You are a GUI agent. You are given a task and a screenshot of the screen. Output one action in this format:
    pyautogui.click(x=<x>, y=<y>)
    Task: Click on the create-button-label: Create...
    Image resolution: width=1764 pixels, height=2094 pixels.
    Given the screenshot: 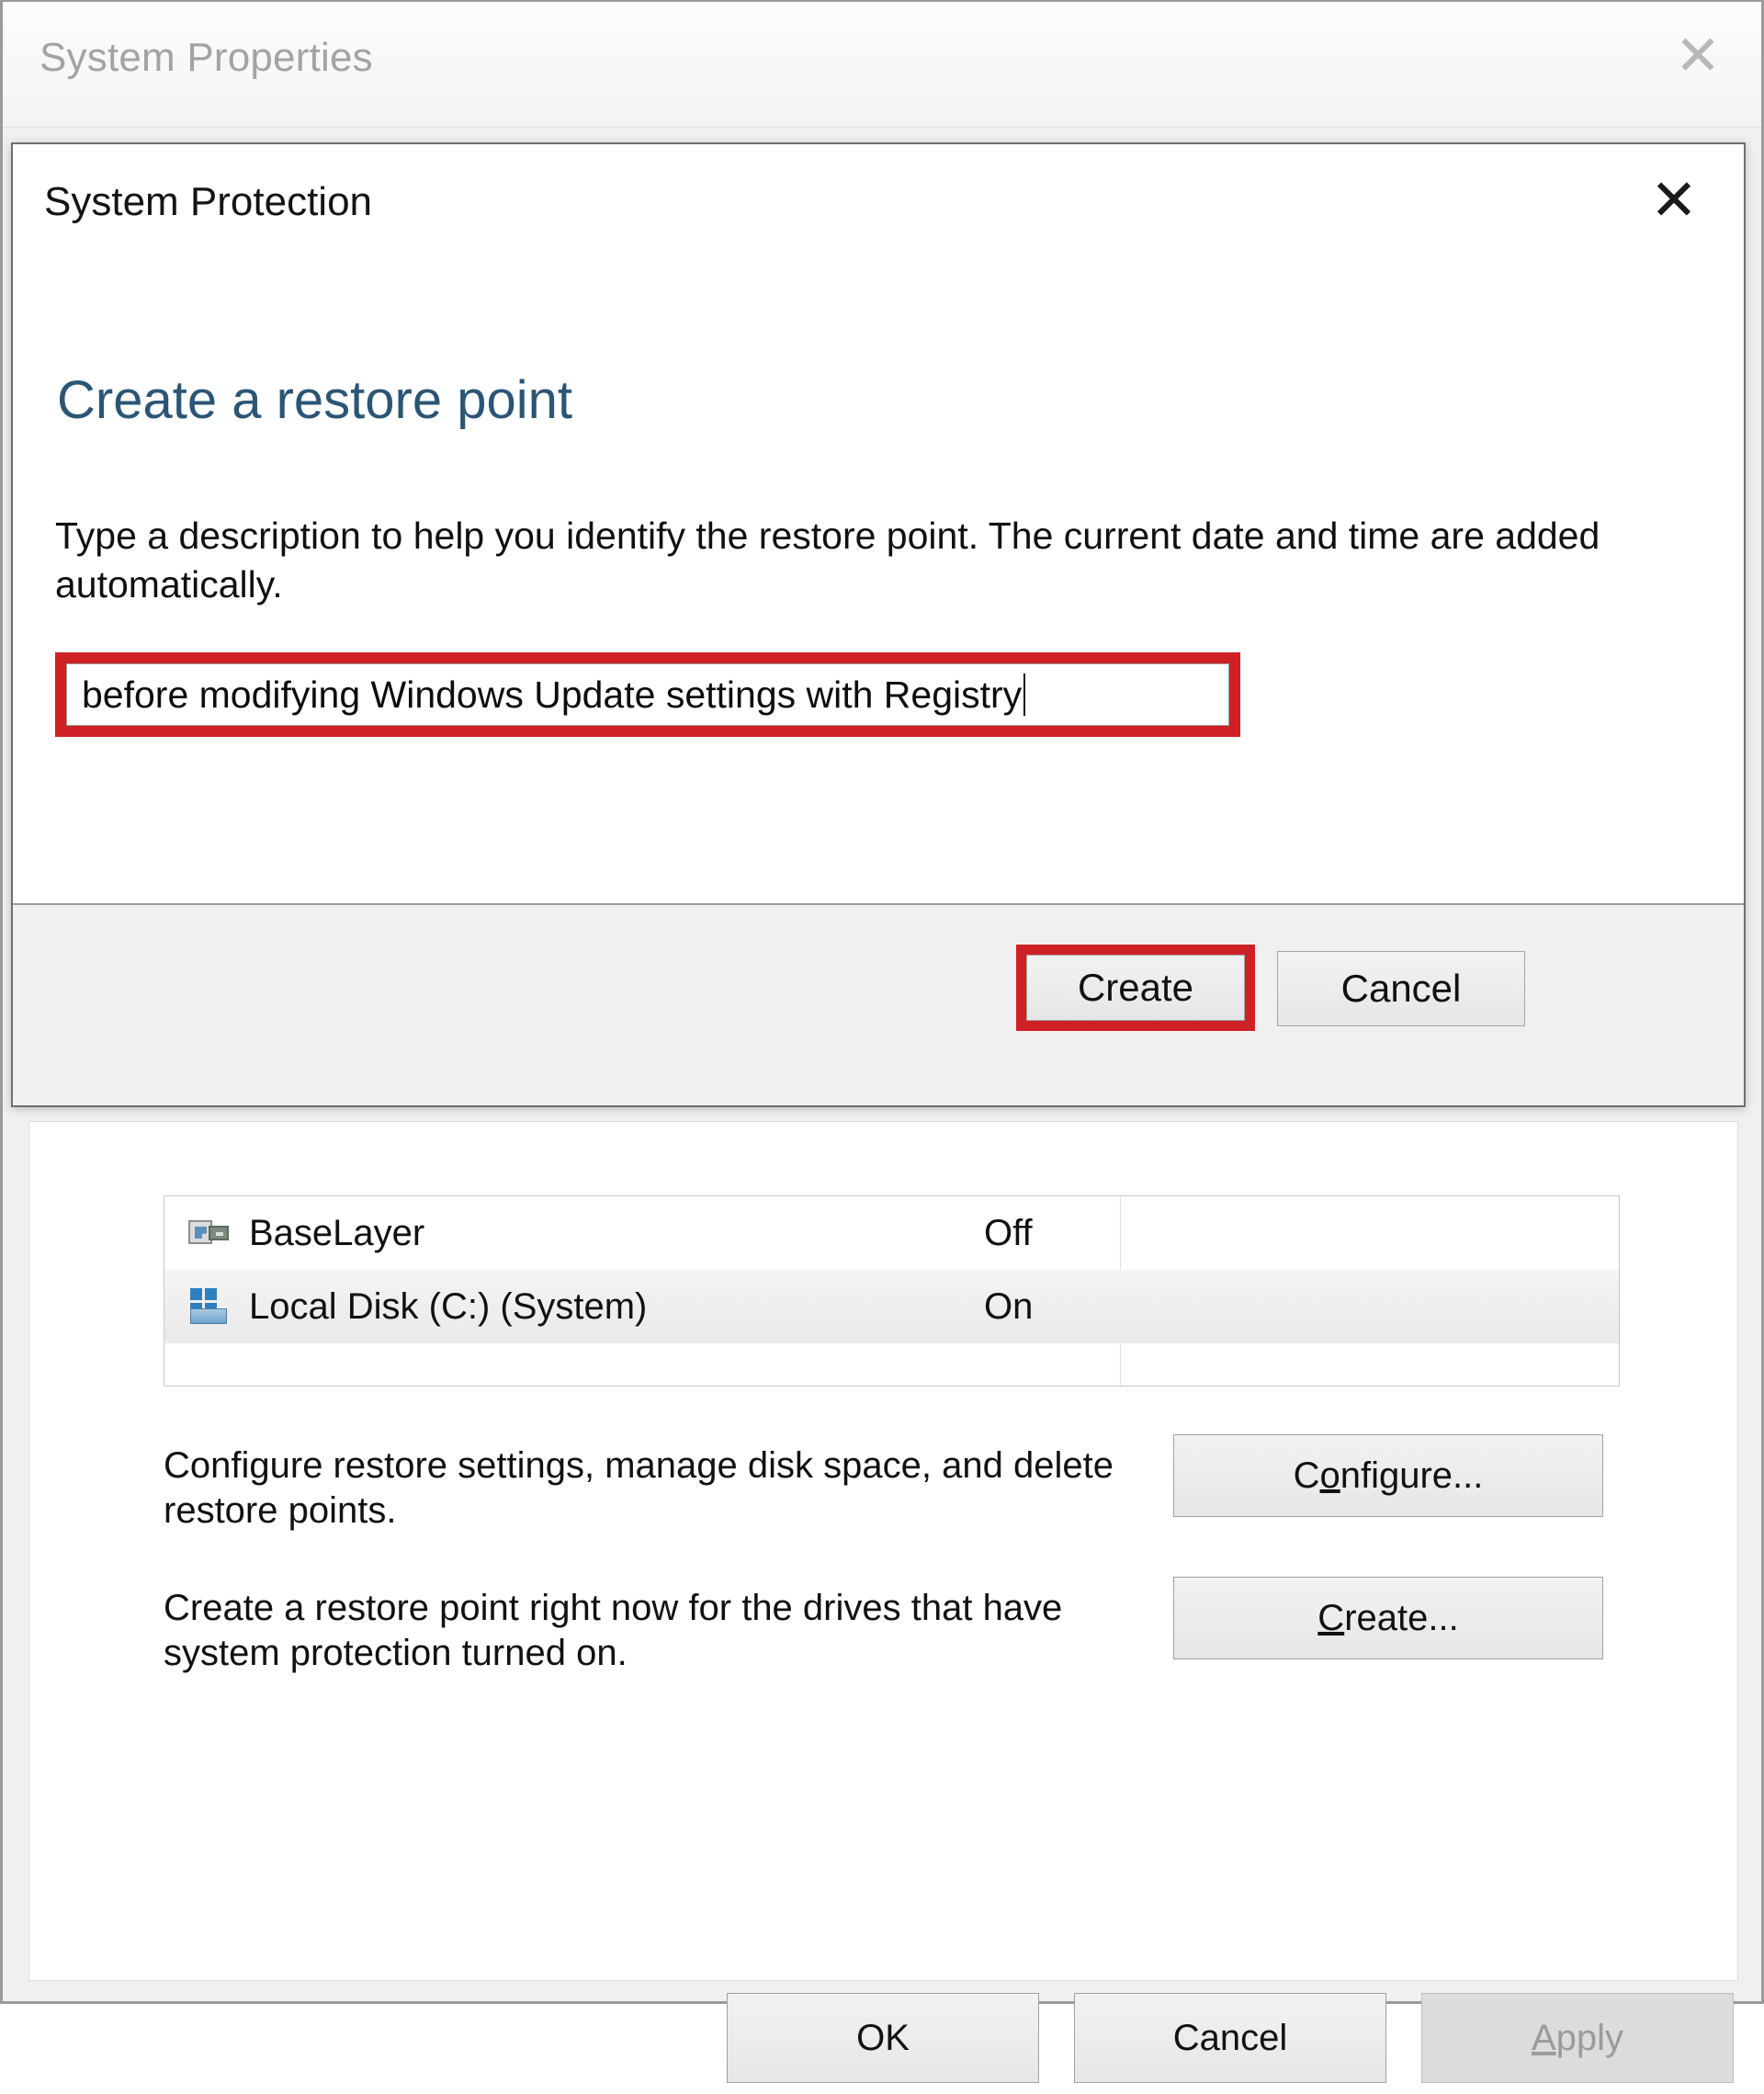 What is the action you would take?
    pyautogui.click(x=1388, y=1618)
    